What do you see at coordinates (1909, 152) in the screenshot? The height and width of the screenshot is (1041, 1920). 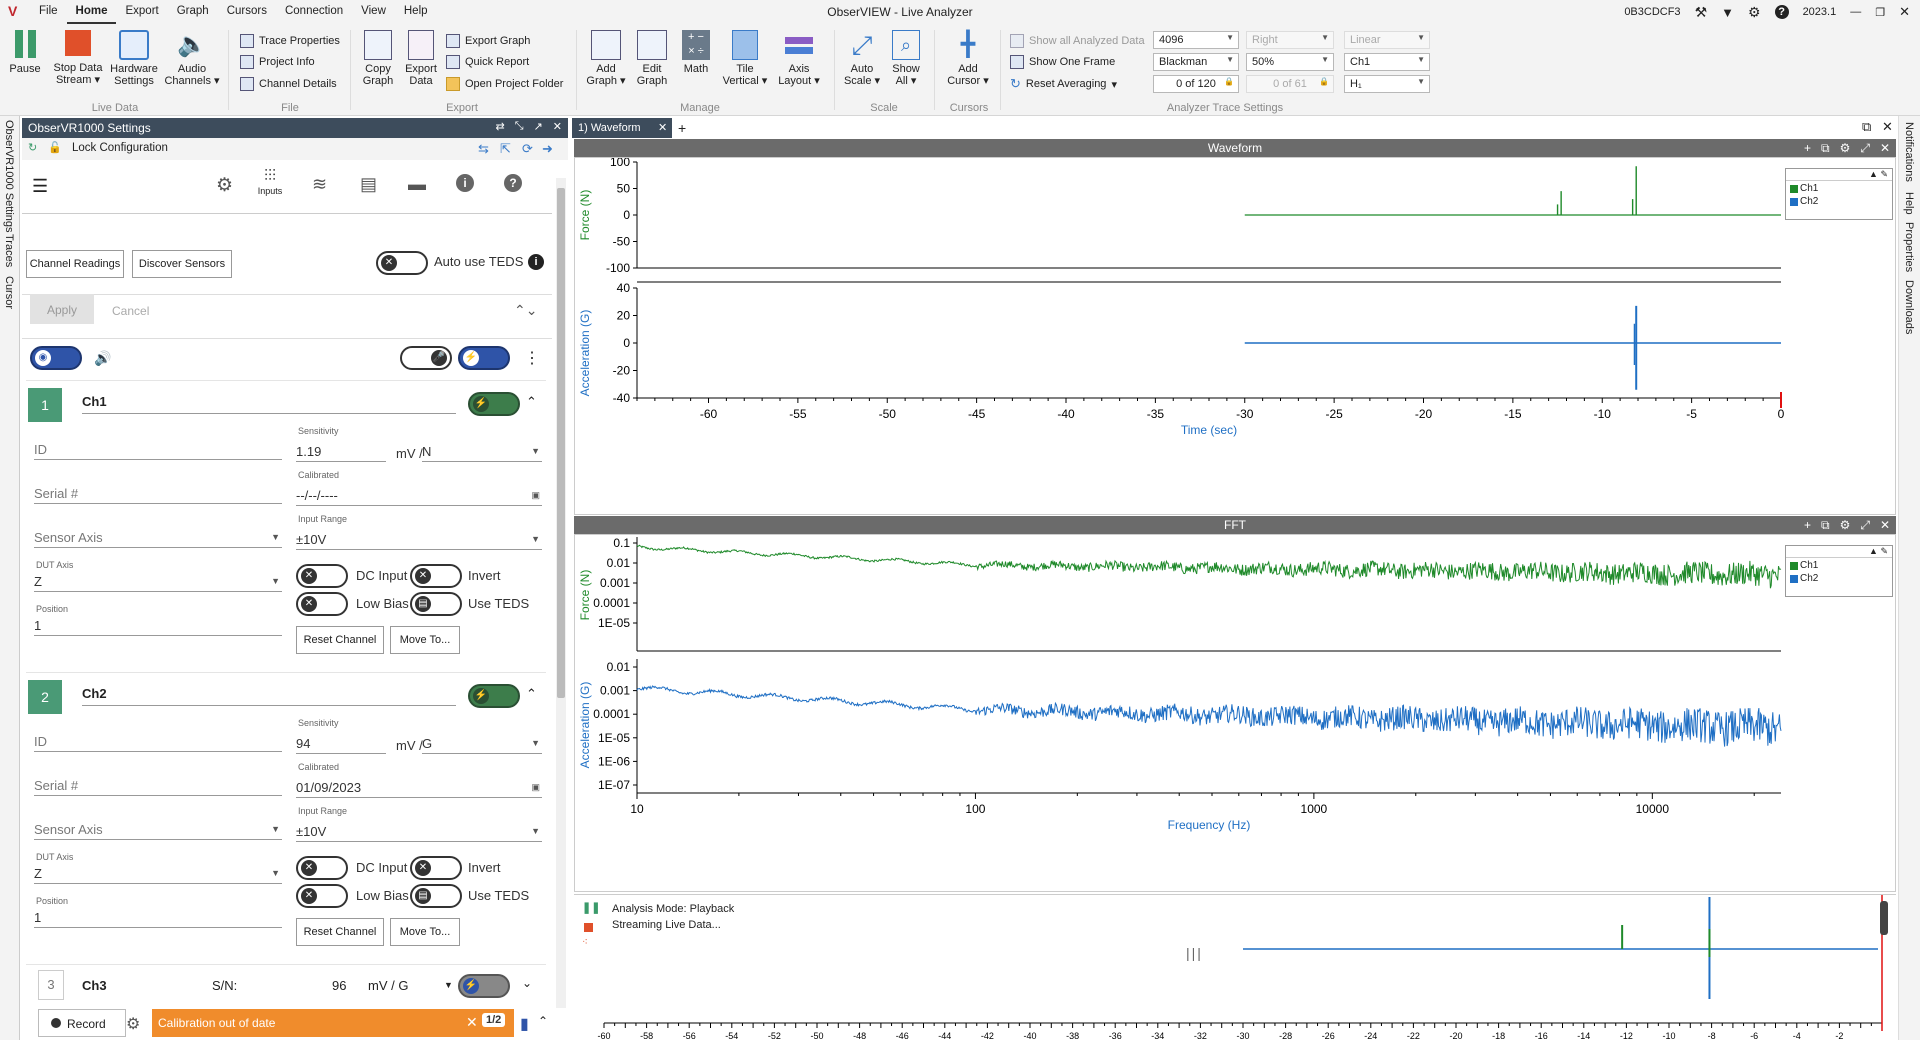 I see `rail-tab-notifications: Notifications` at bounding box center [1909, 152].